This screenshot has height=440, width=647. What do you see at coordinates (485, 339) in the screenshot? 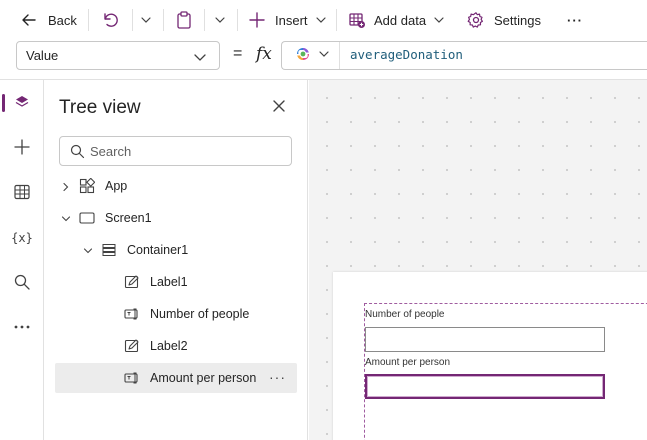
I see `number-of-people-input` at bounding box center [485, 339].